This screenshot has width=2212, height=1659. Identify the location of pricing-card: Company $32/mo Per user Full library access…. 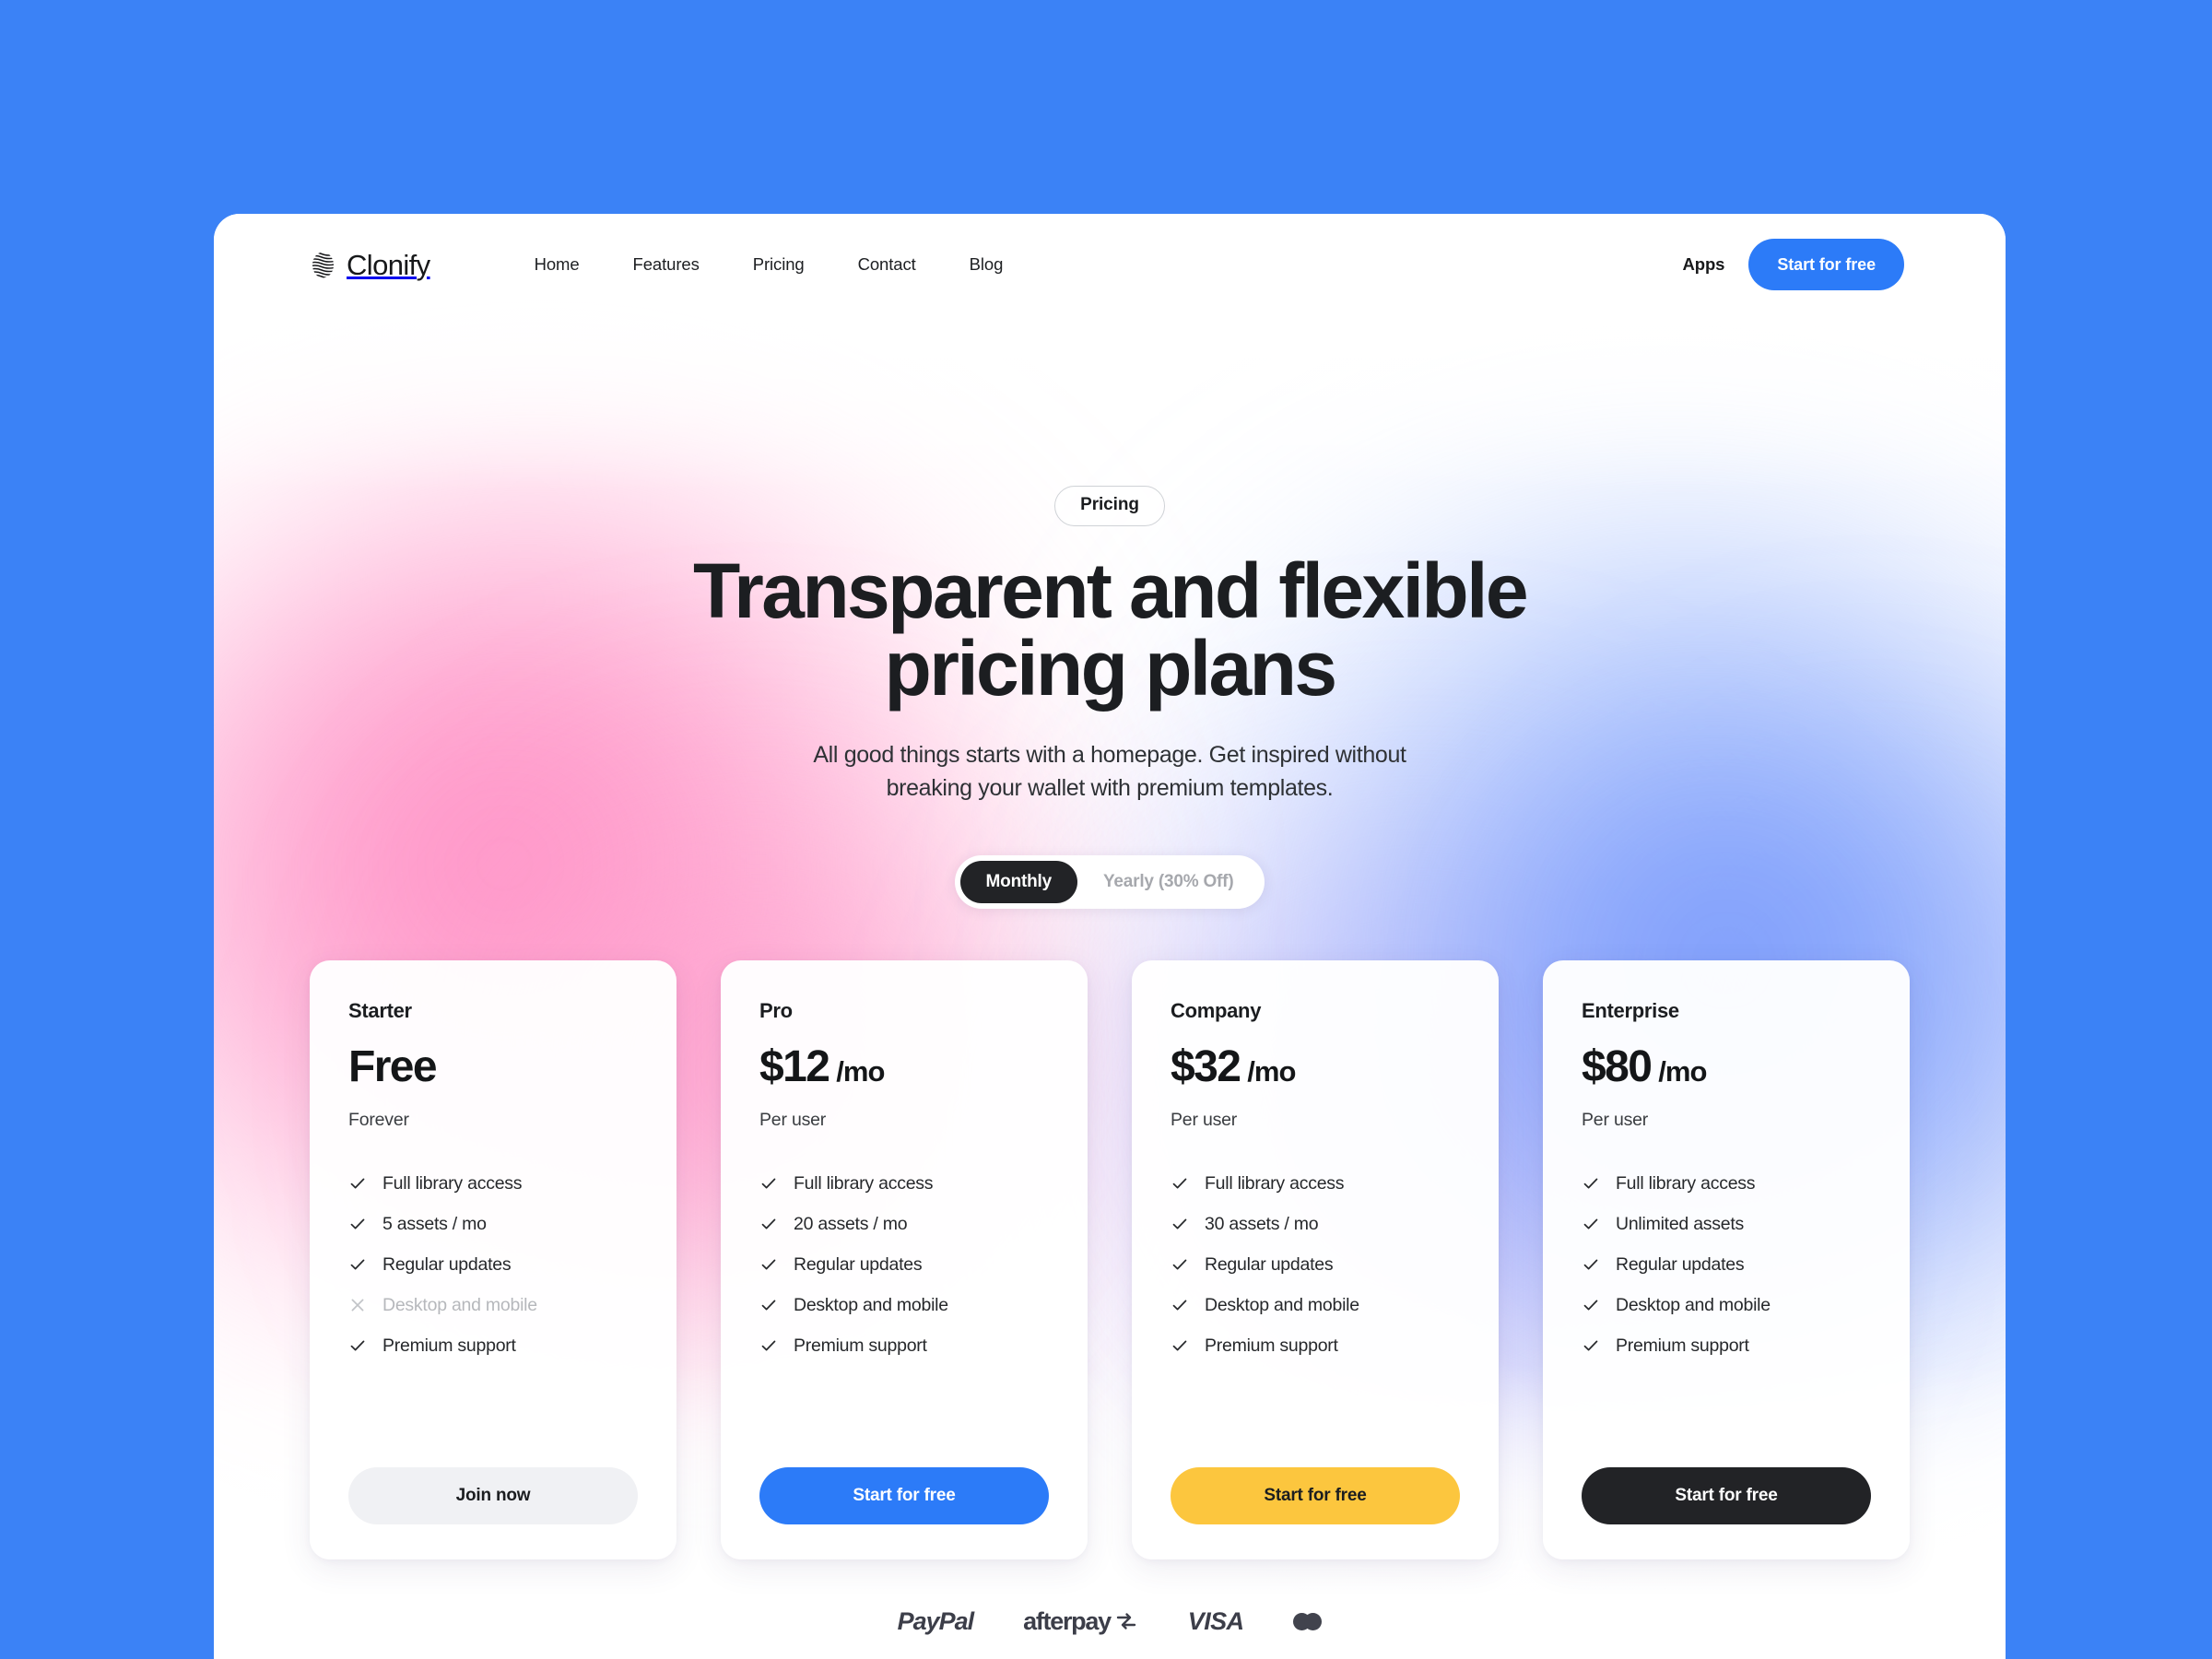
(1315, 1259).